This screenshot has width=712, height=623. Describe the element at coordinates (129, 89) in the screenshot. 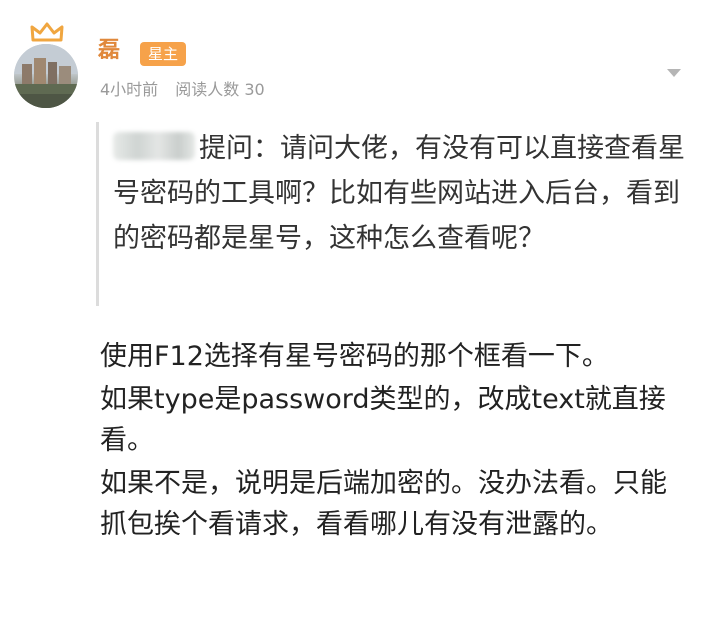

I see `post-time: 4小时前` at that location.